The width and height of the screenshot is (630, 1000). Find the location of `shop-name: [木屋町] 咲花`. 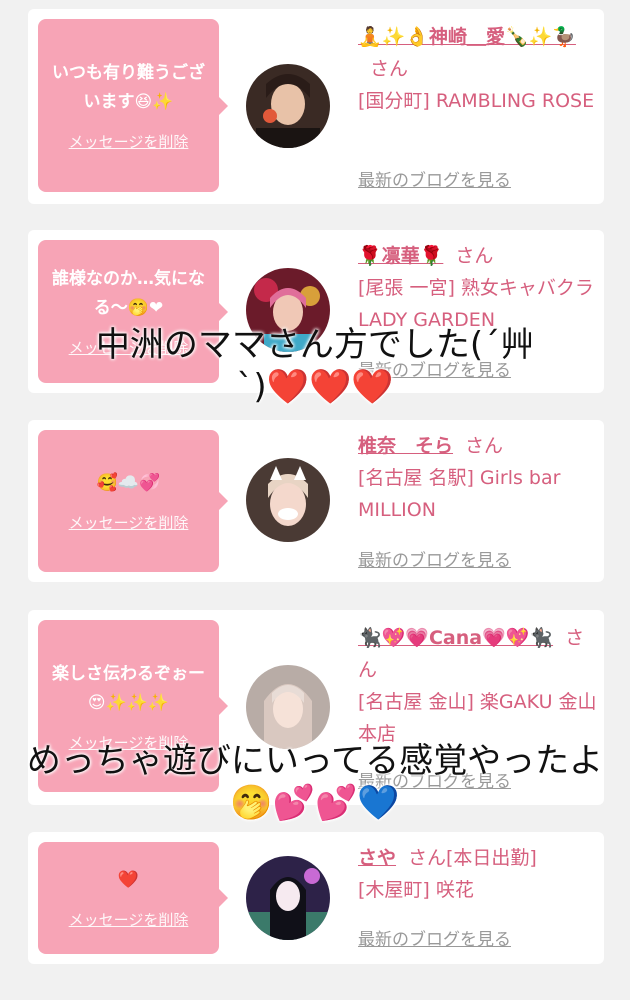

shop-name: [木屋町] 咲花 is located at coordinates (416, 890).